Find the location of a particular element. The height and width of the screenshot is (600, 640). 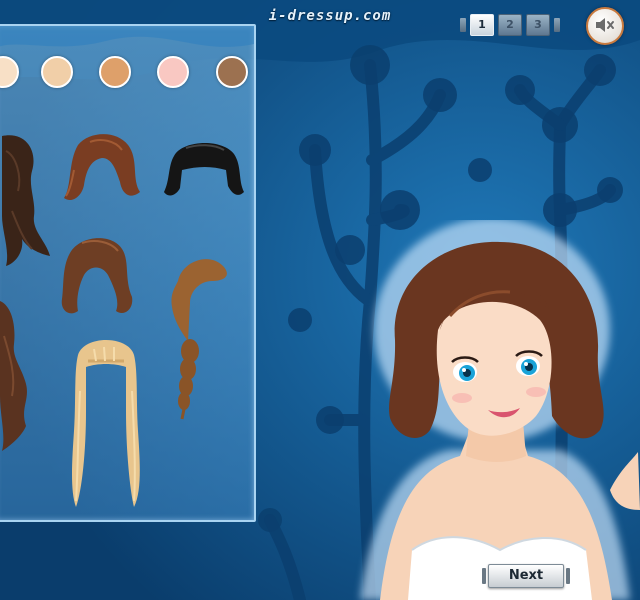

page-selector-right-cap is located at coordinates (557, 25).